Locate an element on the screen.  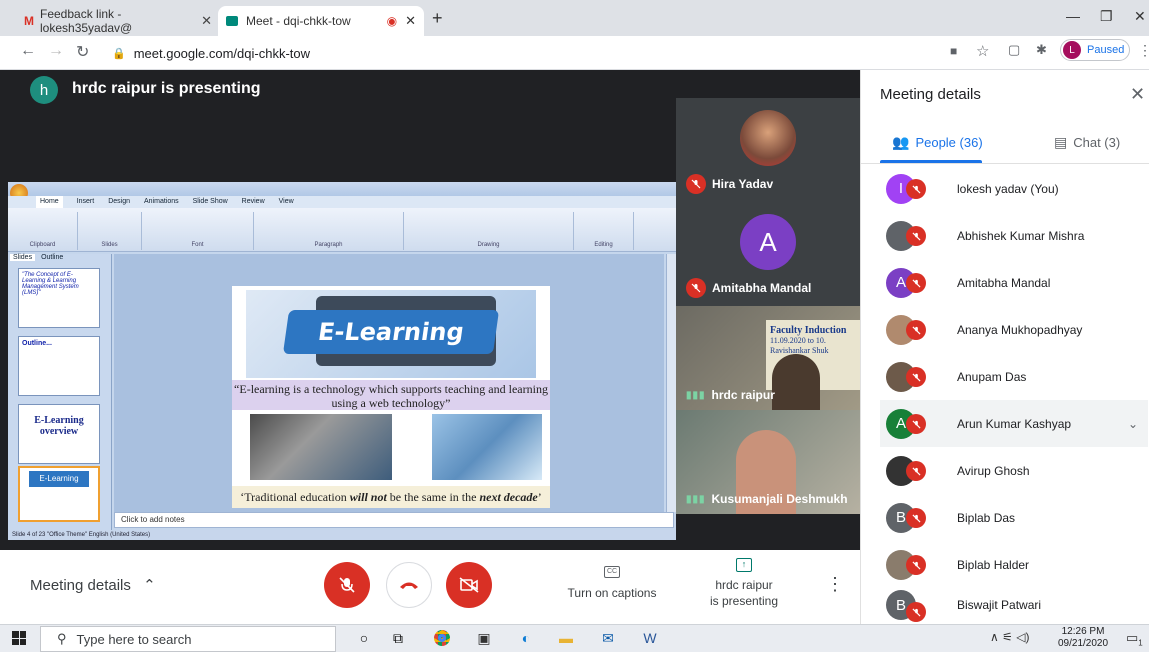
camera-icon: ■ is located at coordinates (953, 51).